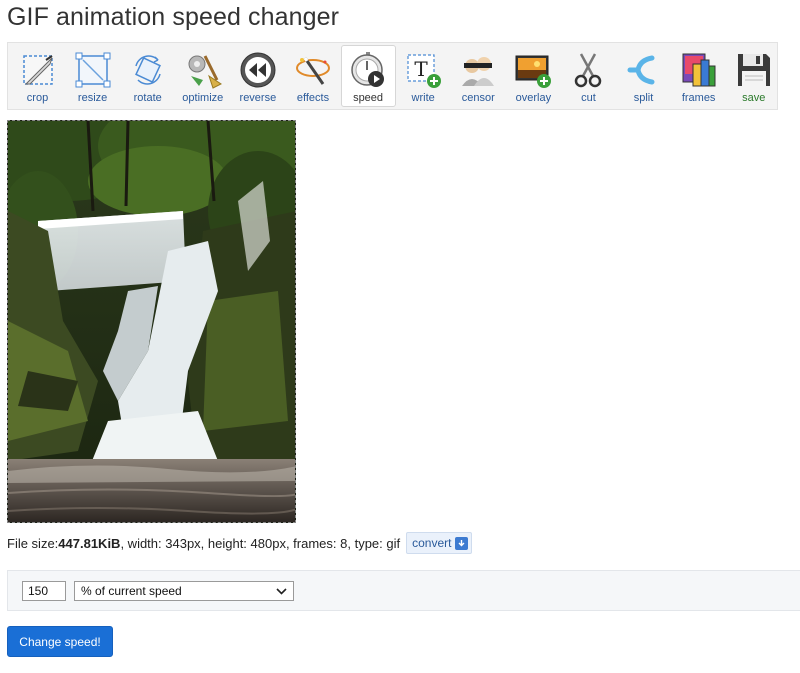 The height and width of the screenshot is (673, 800). What do you see at coordinates (368, 70) in the screenshot?
I see `stopwatch-icon` at bounding box center [368, 70].